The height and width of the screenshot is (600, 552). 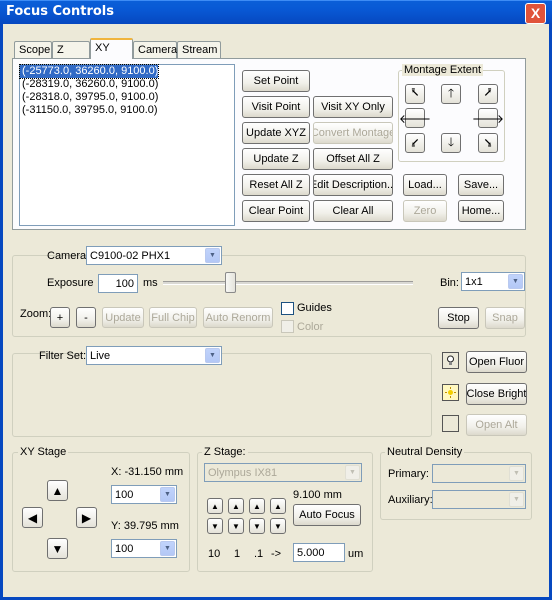 I want to click on tab-stream: Stream, so click(x=199, y=50).